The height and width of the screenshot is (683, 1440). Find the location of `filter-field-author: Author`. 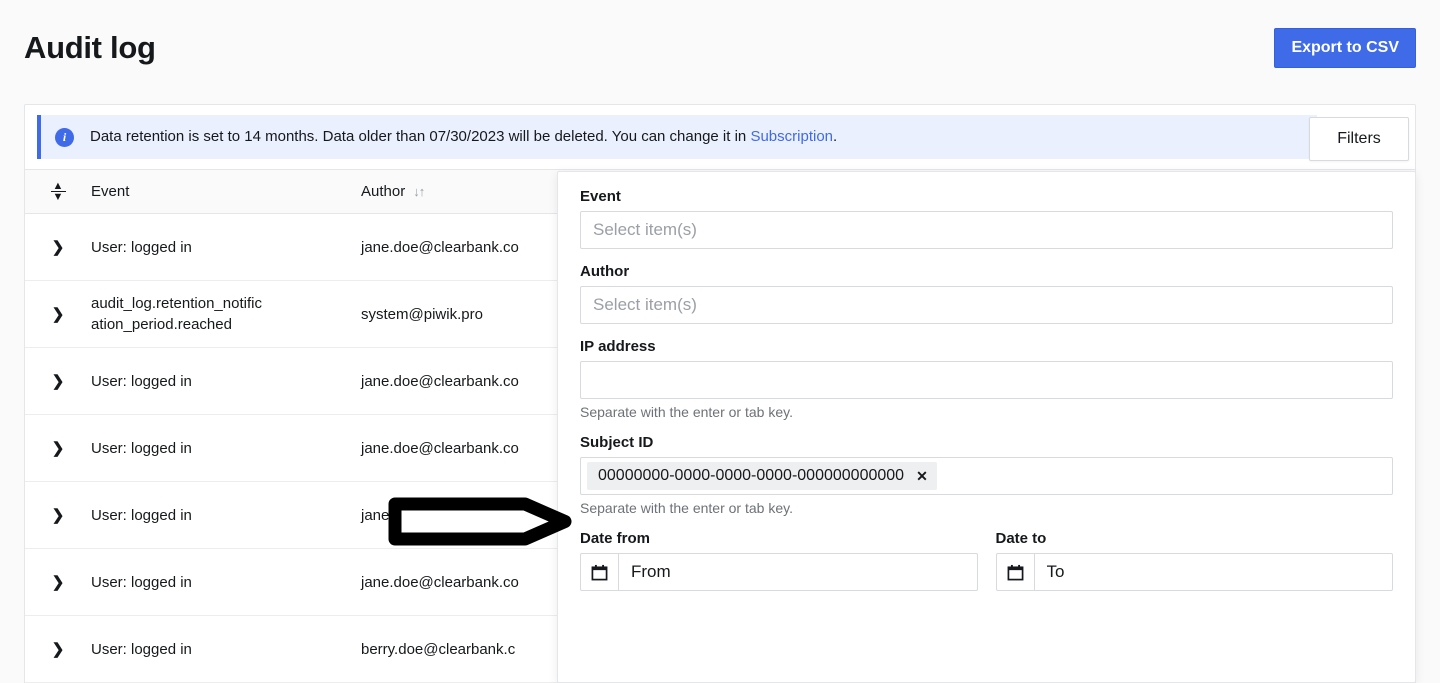

filter-field-author: Author is located at coordinates (986, 293).